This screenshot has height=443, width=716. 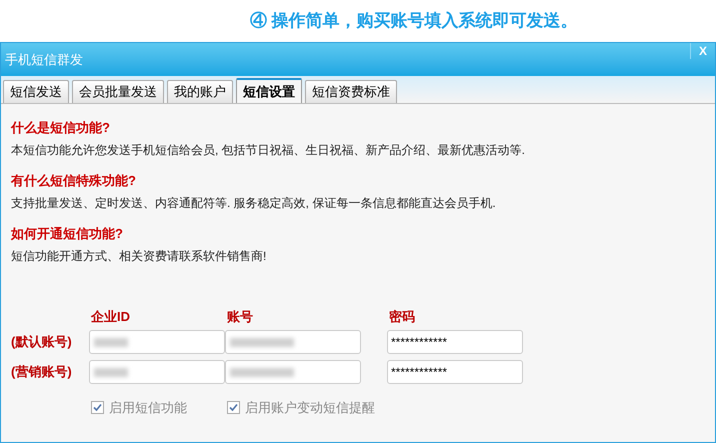 What do you see at coordinates (41, 372) in the screenshot?
I see `row-label: (营销账号)` at bounding box center [41, 372].